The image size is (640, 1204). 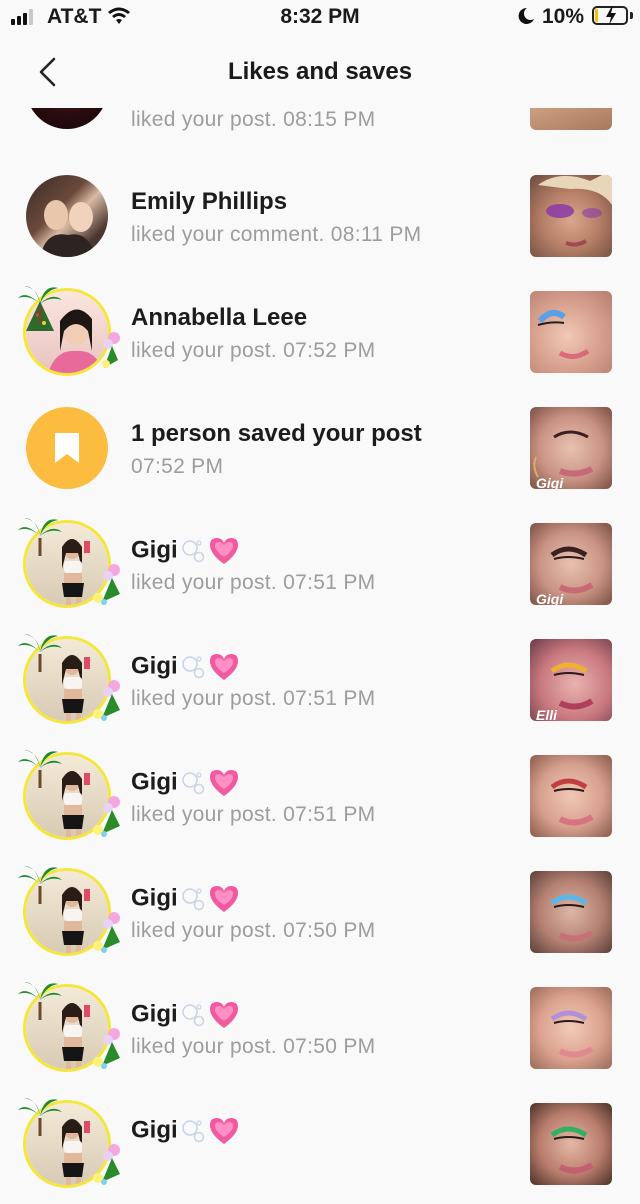 I want to click on notification-text: liked your post. 07:52 PM, so click(x=253, y=350).